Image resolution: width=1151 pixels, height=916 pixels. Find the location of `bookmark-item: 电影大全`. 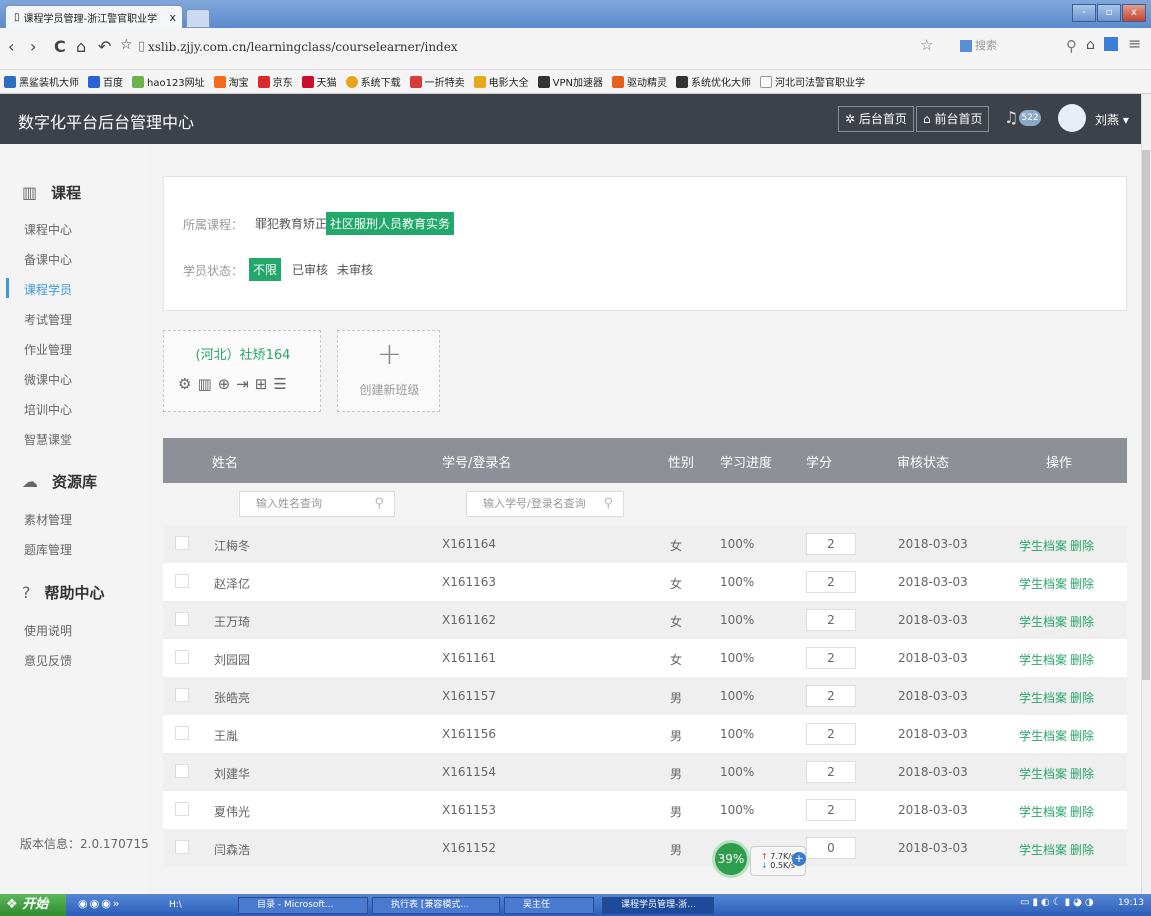

bookmark-item: 电影大全 is located at coordinates (501, 81).